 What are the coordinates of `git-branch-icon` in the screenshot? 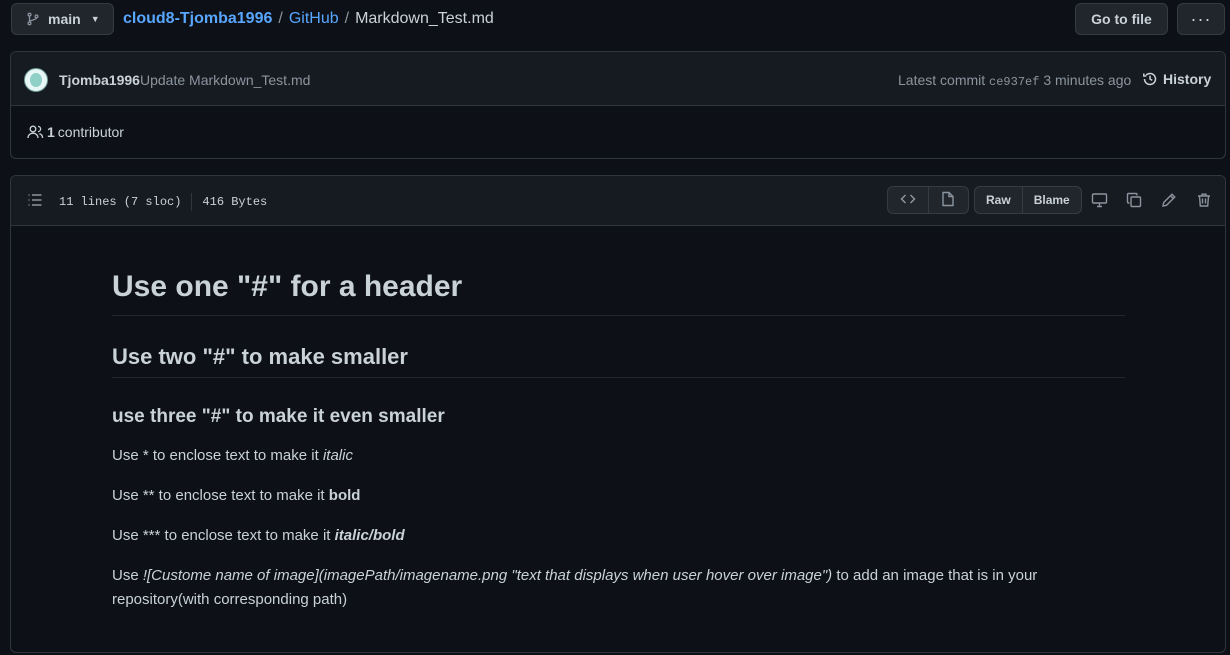 It's located at (33, 19).